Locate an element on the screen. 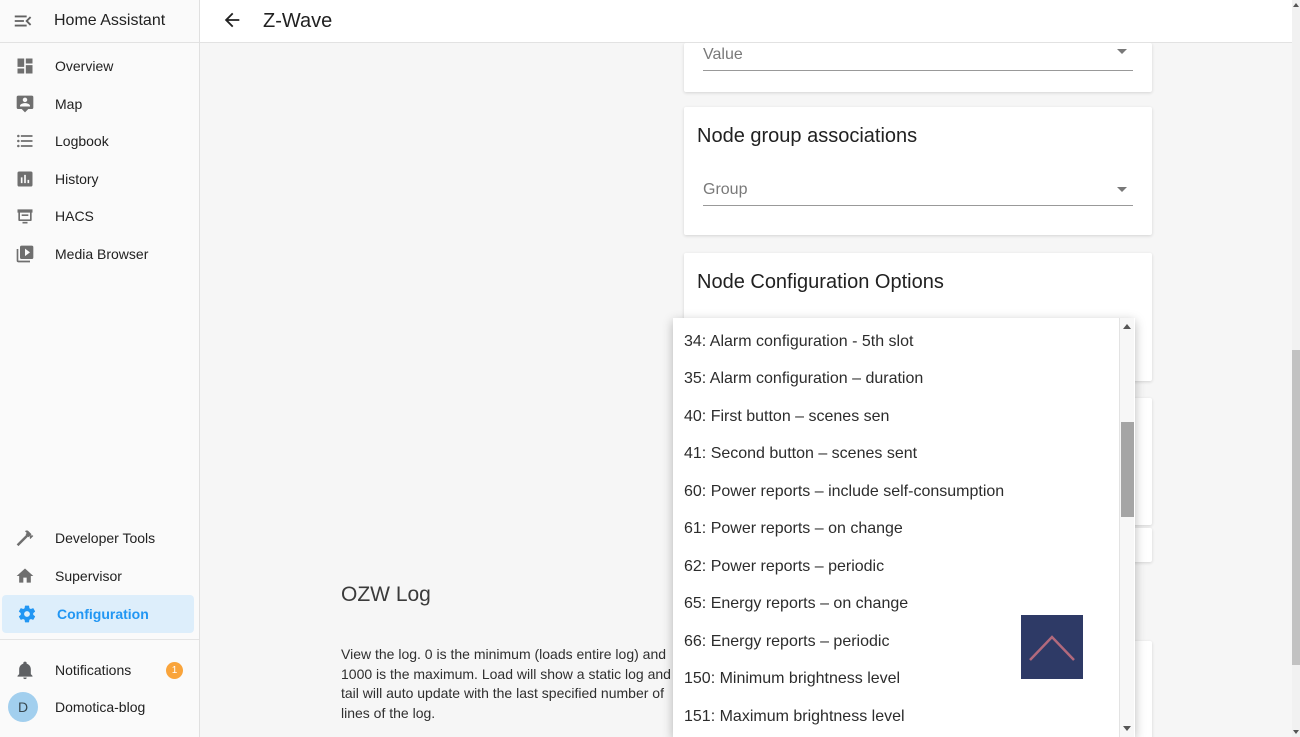 This screenshot has height=737, width=1300. dropdown-option: 35: Alarm configuration – duration is located at coordinates (904, 380).